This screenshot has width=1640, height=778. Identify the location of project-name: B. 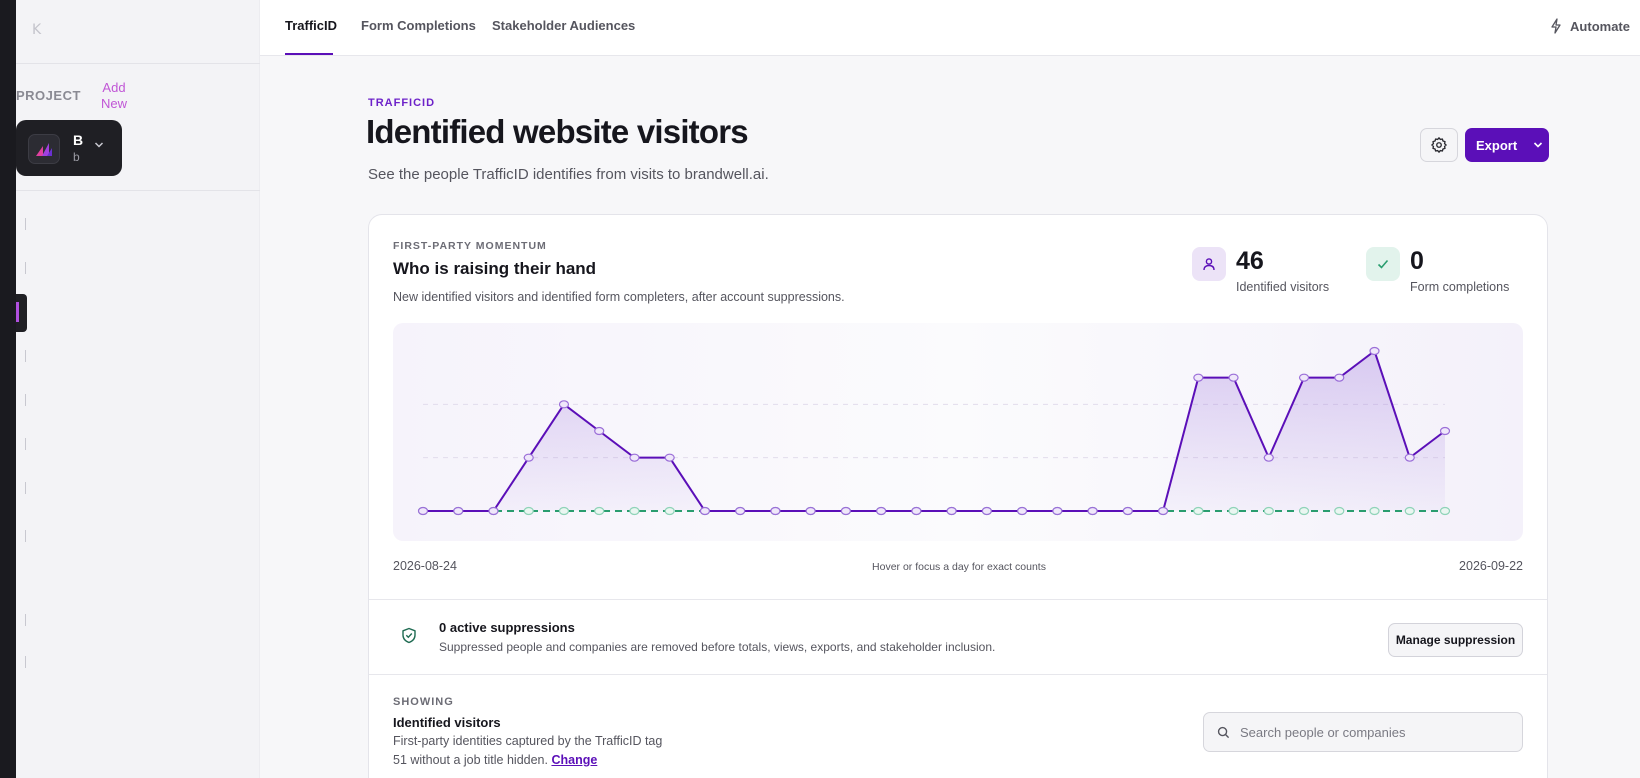
(78, 140).